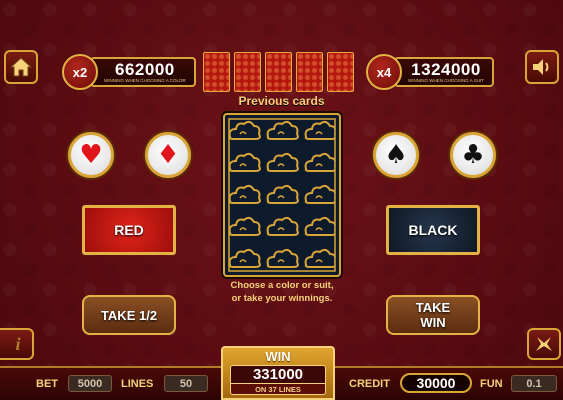 Image resolution: width=563 pixels, height=400 pixels. I want to click on fun-value: 0.1, so click(534, 383).